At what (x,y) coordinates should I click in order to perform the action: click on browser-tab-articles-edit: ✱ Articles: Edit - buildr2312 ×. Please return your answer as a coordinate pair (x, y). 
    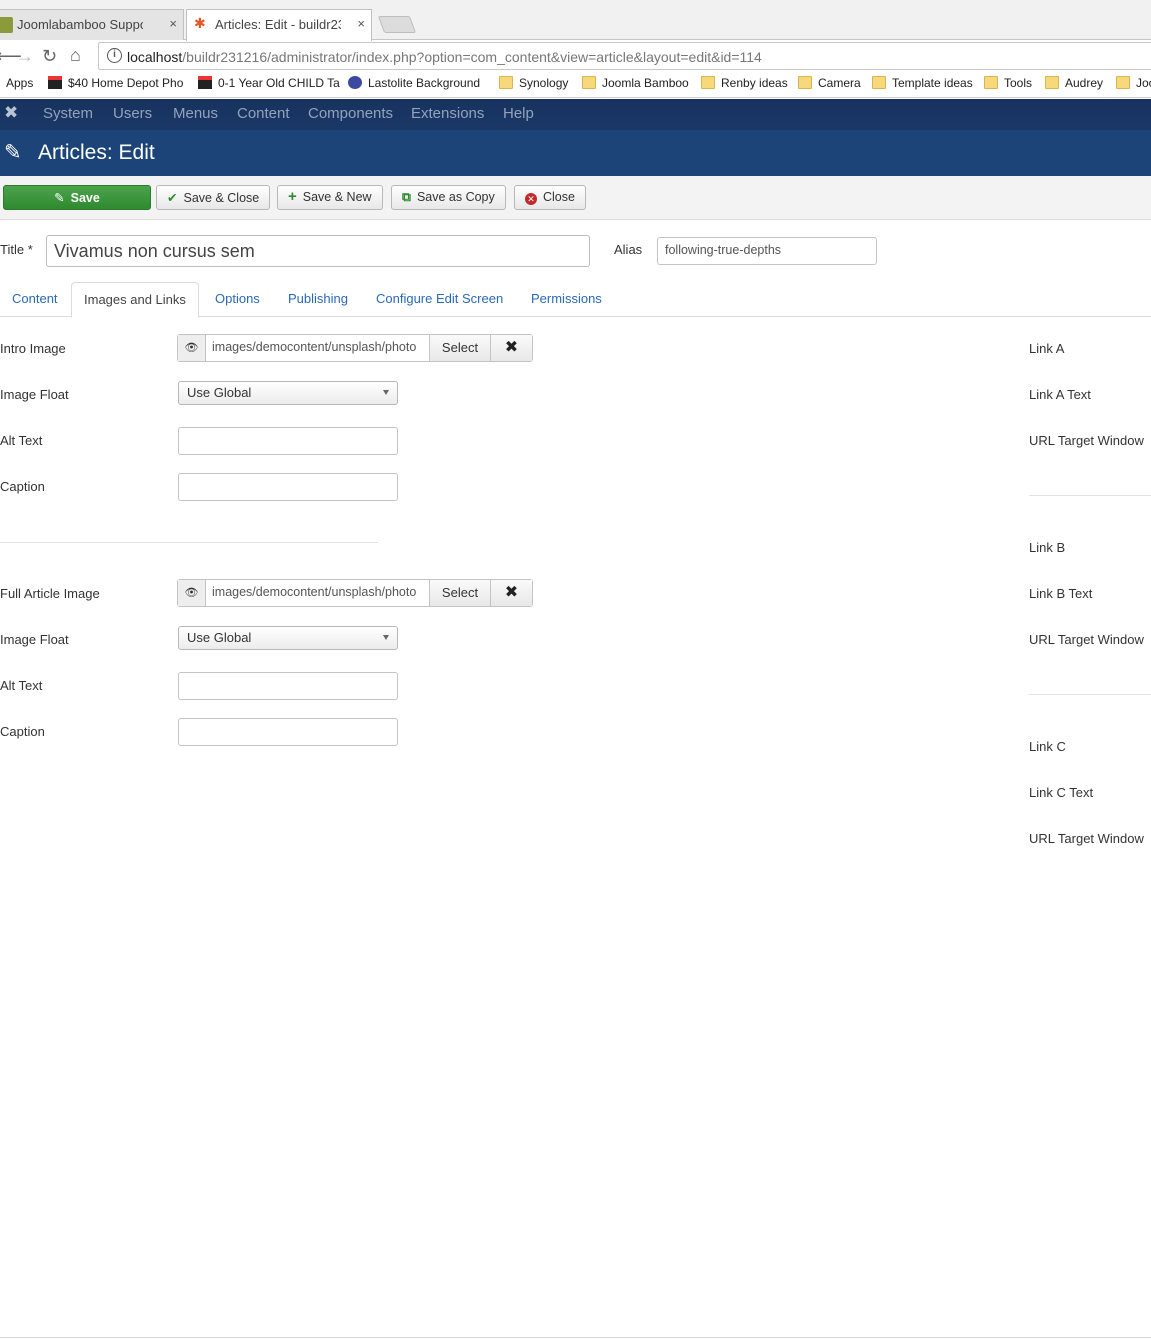
    Looking at the image, I should click on (279, 25).